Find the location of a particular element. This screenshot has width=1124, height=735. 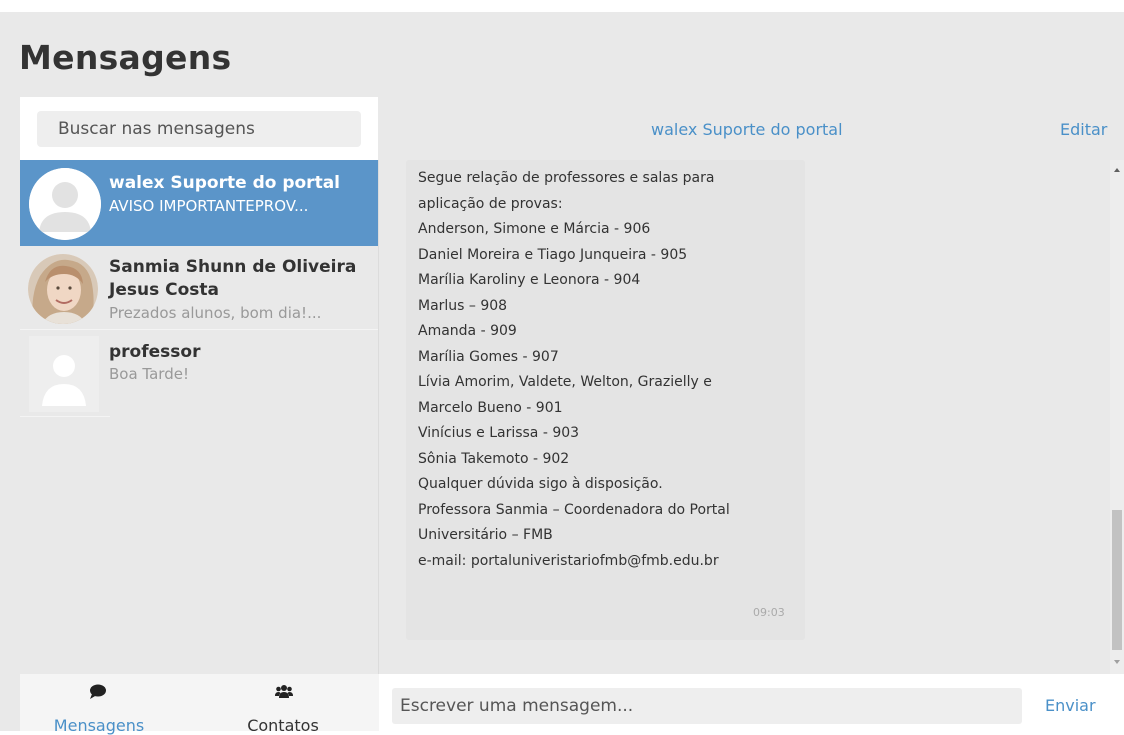

chat-header: walex Suporte do portal Editar is located at coordinates (751, 128).